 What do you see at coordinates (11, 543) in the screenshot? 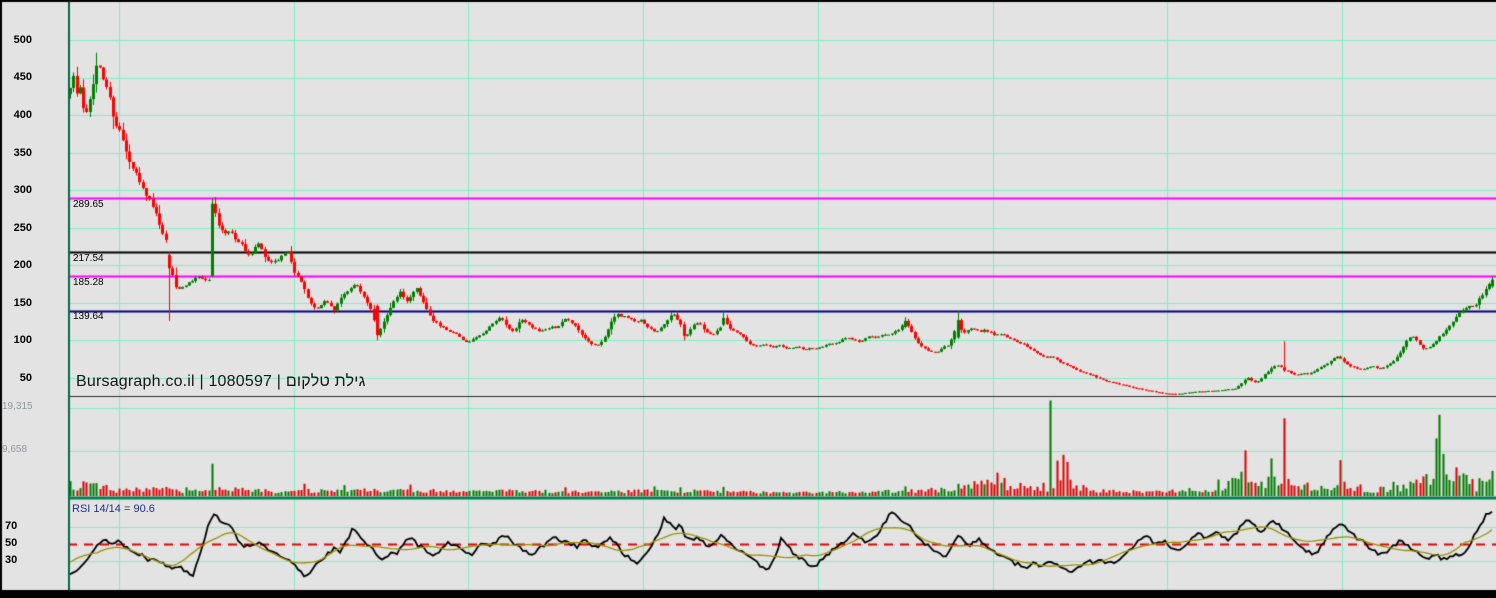
I see `rsi-axis-label: 50` at bounding box center [11, 543].